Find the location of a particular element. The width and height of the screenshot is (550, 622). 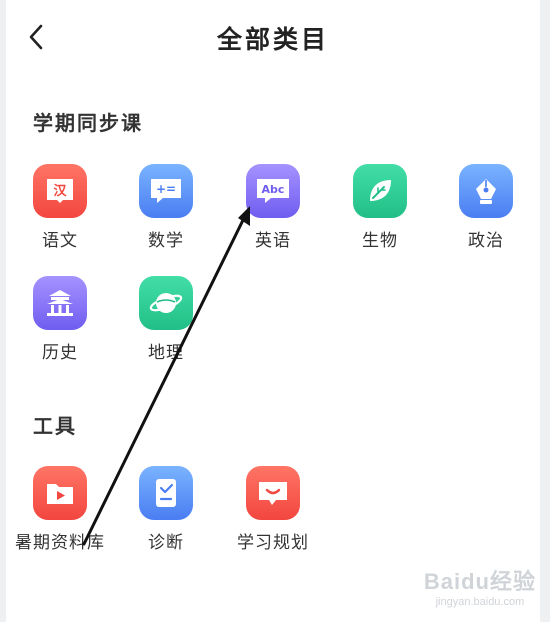

math-chat-icon: += is located at coordinates (166, 191).